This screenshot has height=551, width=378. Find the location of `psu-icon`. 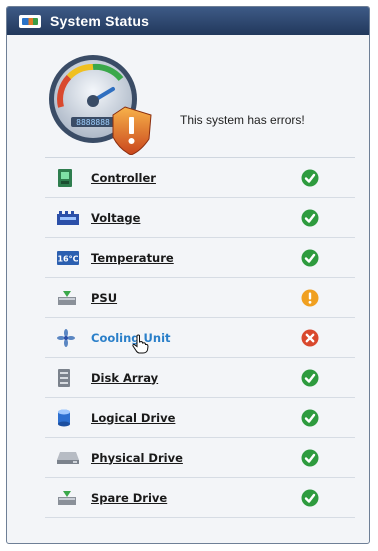

psu-icon is located at coordinates (71, 298).